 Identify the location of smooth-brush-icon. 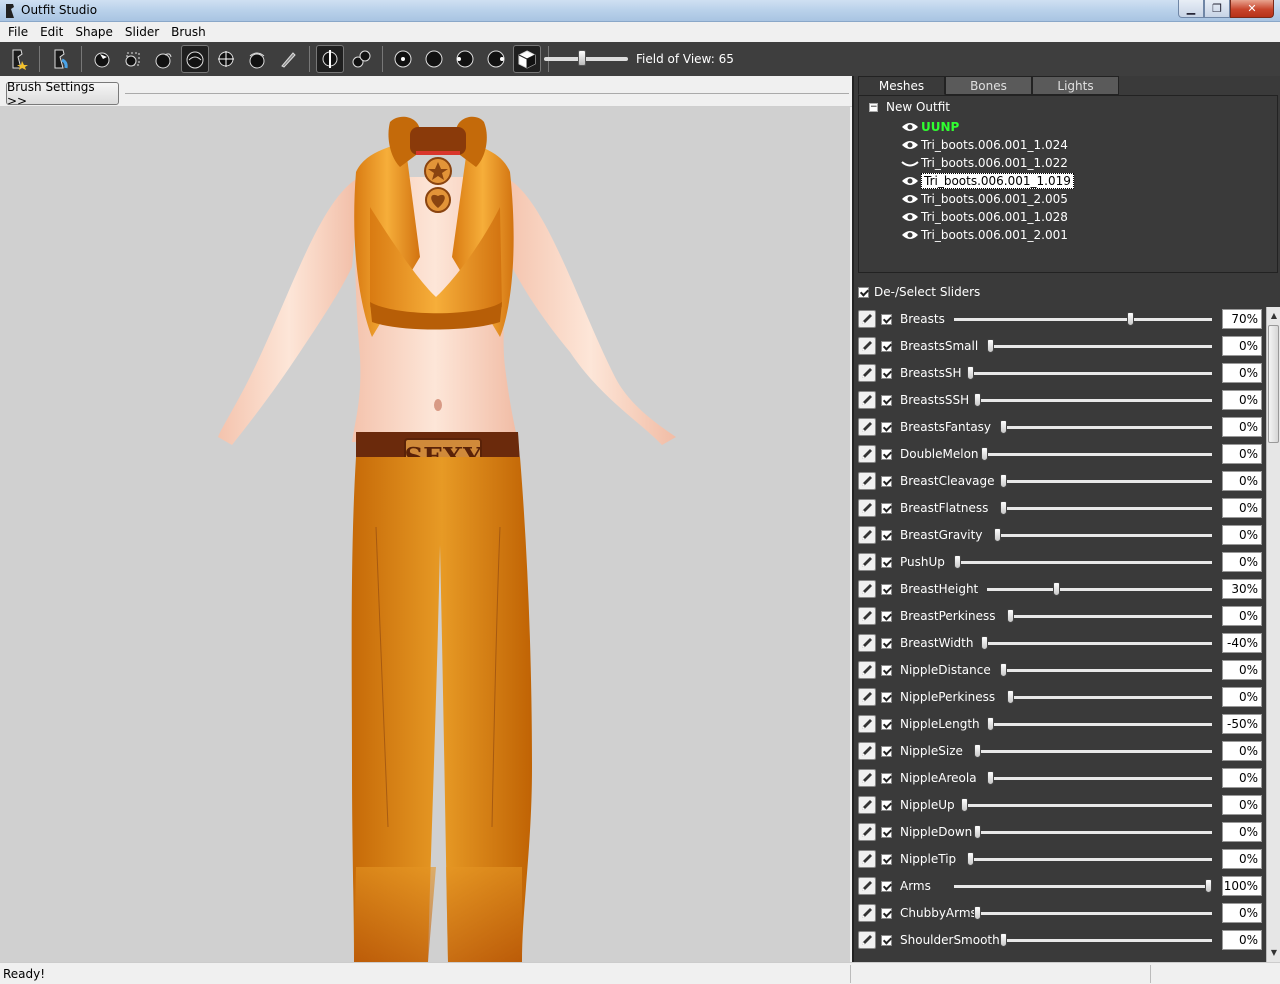
(257, 59).